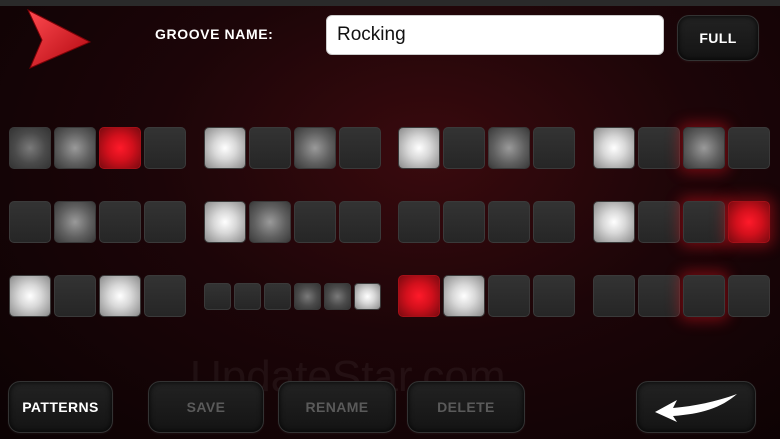 This screenshot has height=439, width=780. Describe the element at coordinates (60, 407) in the screenshot. I see `patterns-button: PATTERNS` at that location.